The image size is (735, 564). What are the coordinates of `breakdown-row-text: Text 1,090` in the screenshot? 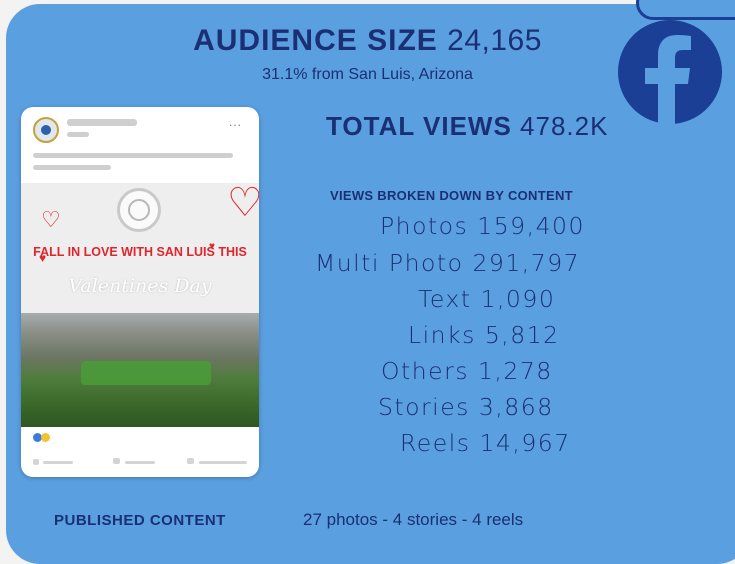 It's located at (486, 299).